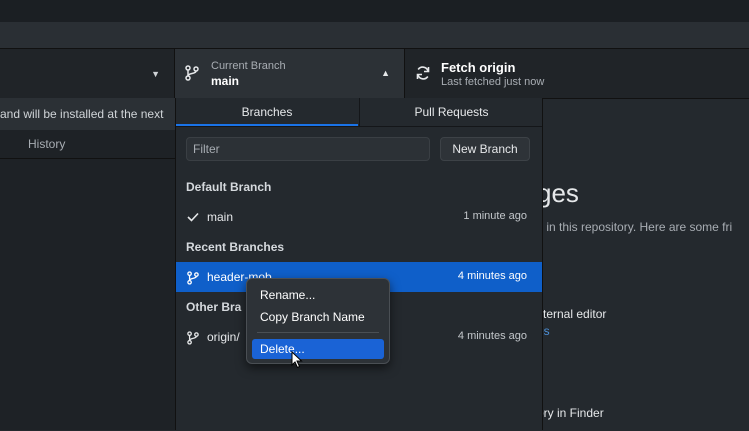  I want to click on current-repository-button: ▼, so click(87, 73).